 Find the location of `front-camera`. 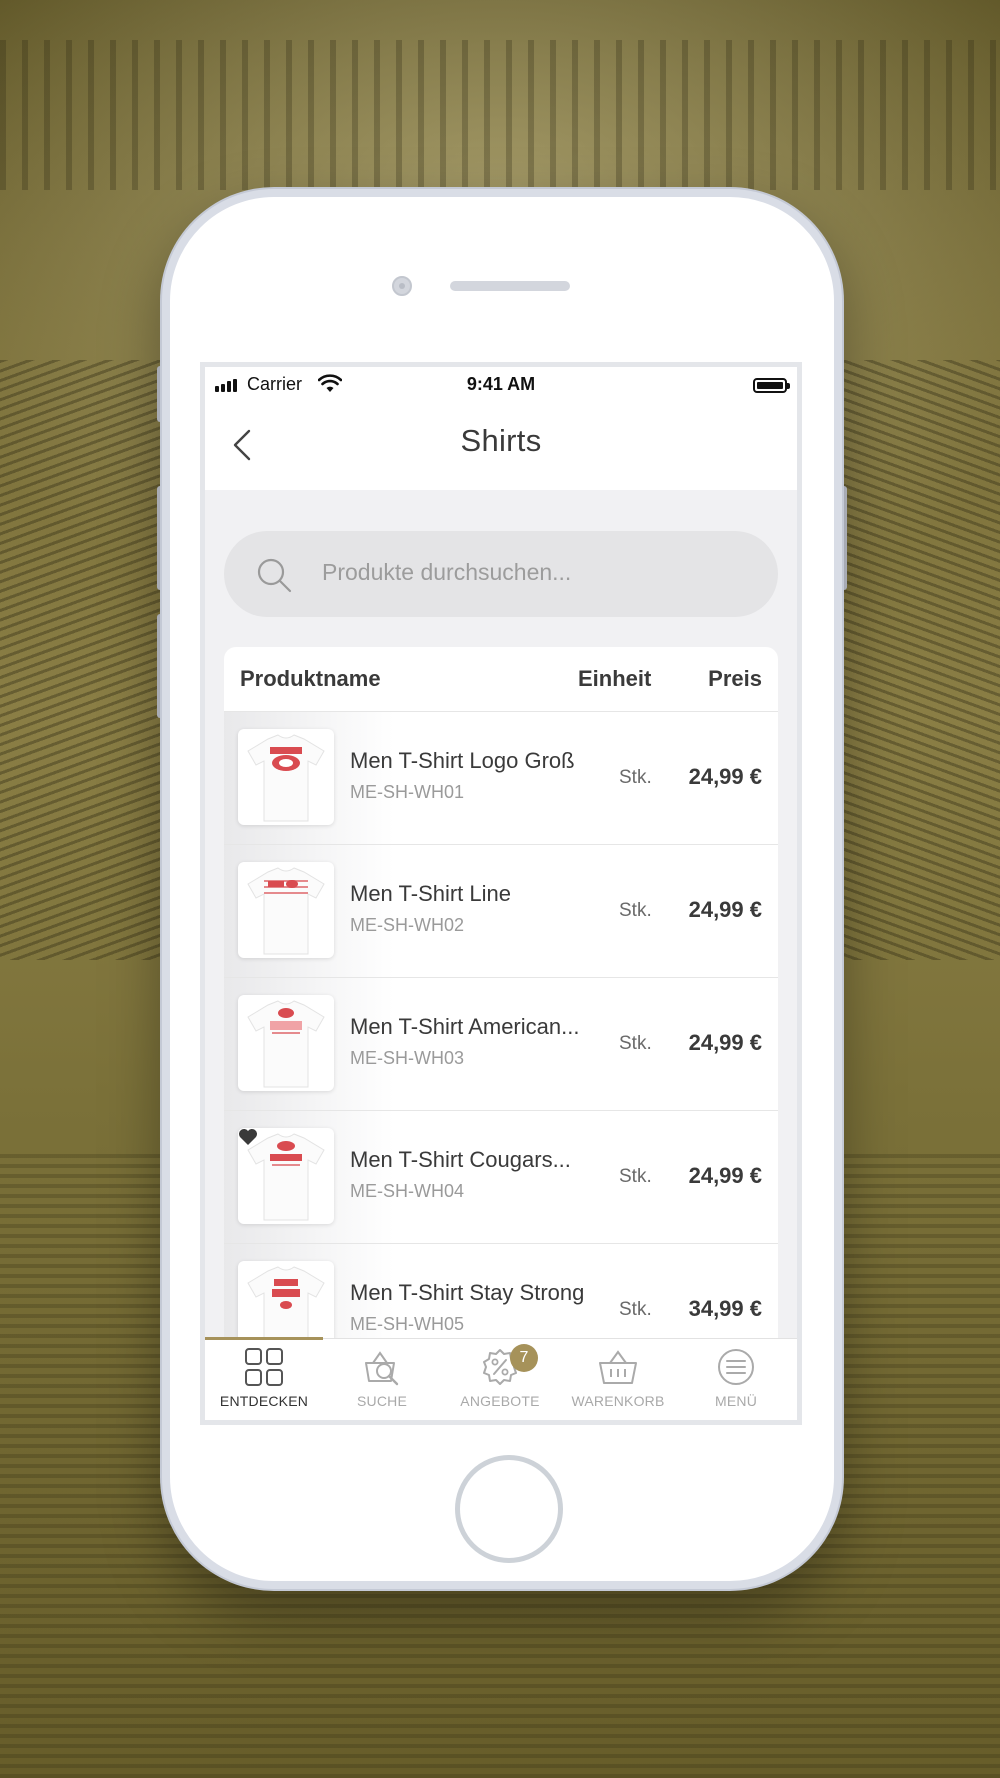

front-camera is located at coordinates (402, 286).